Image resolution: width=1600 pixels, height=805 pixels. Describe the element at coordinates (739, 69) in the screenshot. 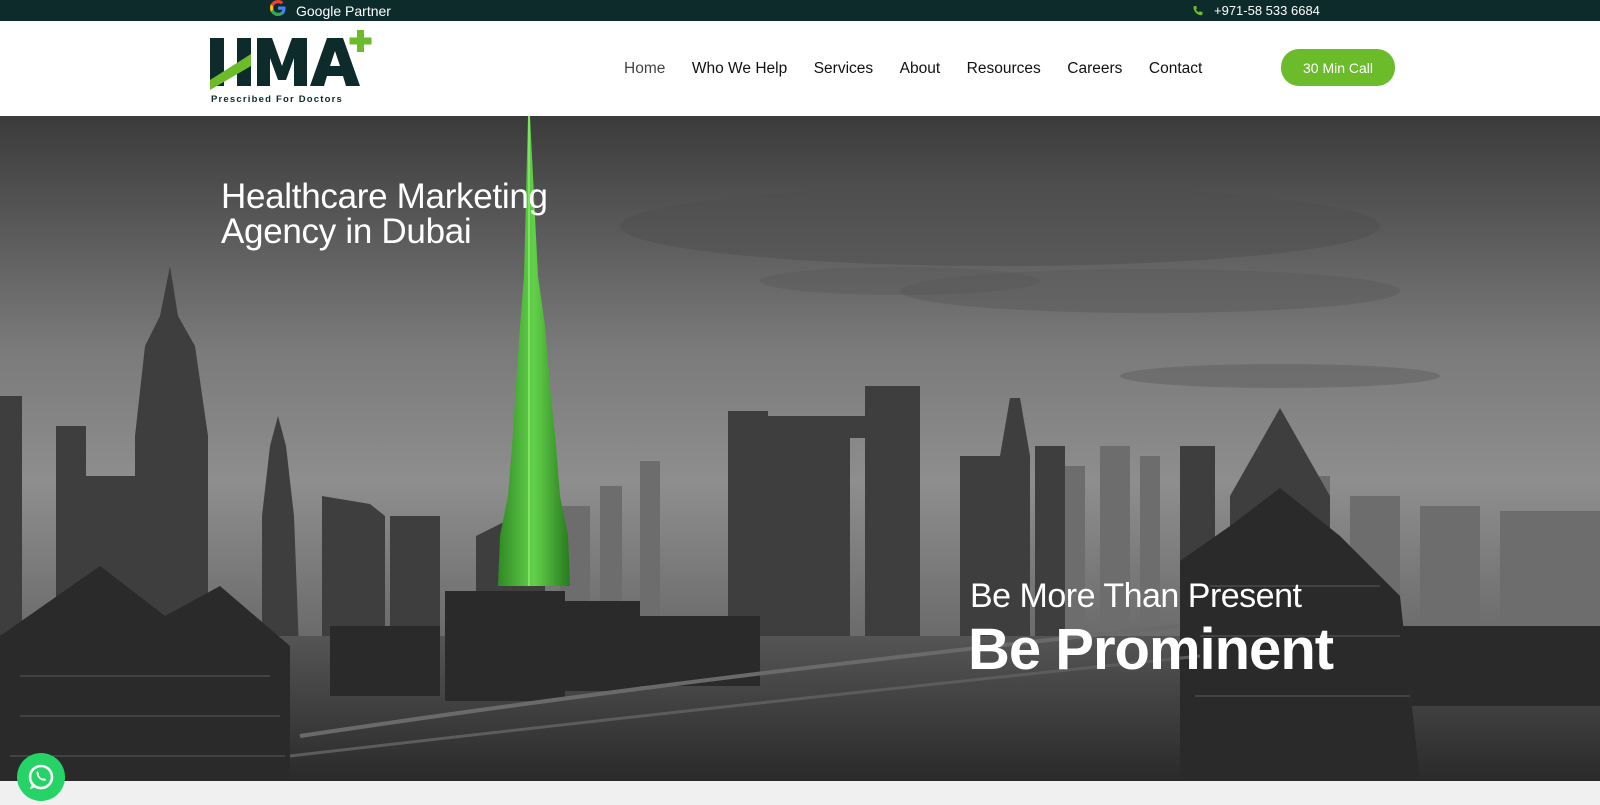

I see `nav-who-we-help: Who We Help` at that location.